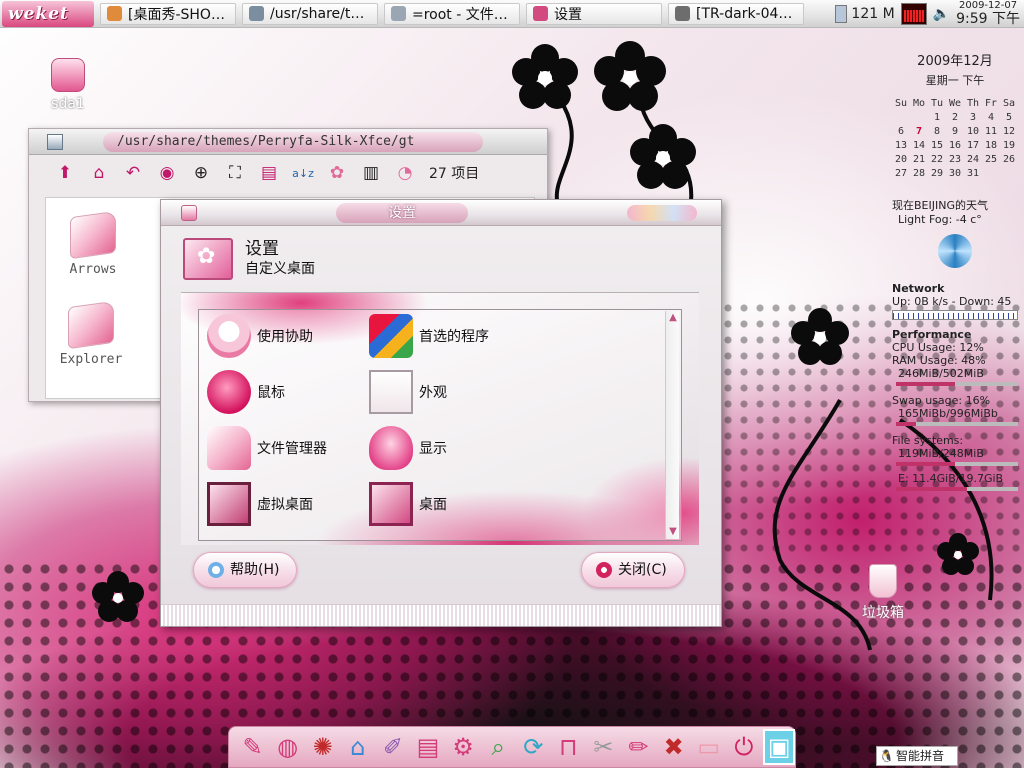 This screenshot has height=768, width=1024. I want to click on calendar-day: 4, so click(991, 117).